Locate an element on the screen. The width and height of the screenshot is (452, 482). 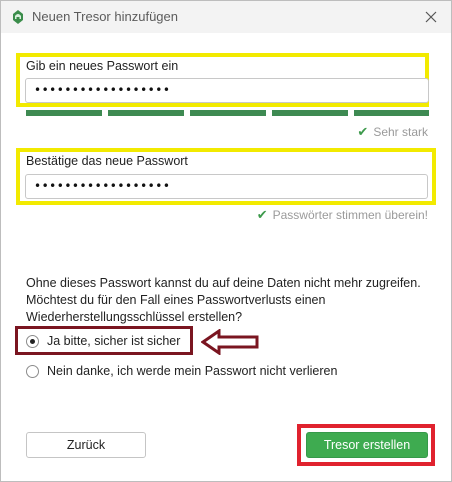
radio-option-yes: Ja bitte, sicher ist sicher is located at coordinates (103, 341).